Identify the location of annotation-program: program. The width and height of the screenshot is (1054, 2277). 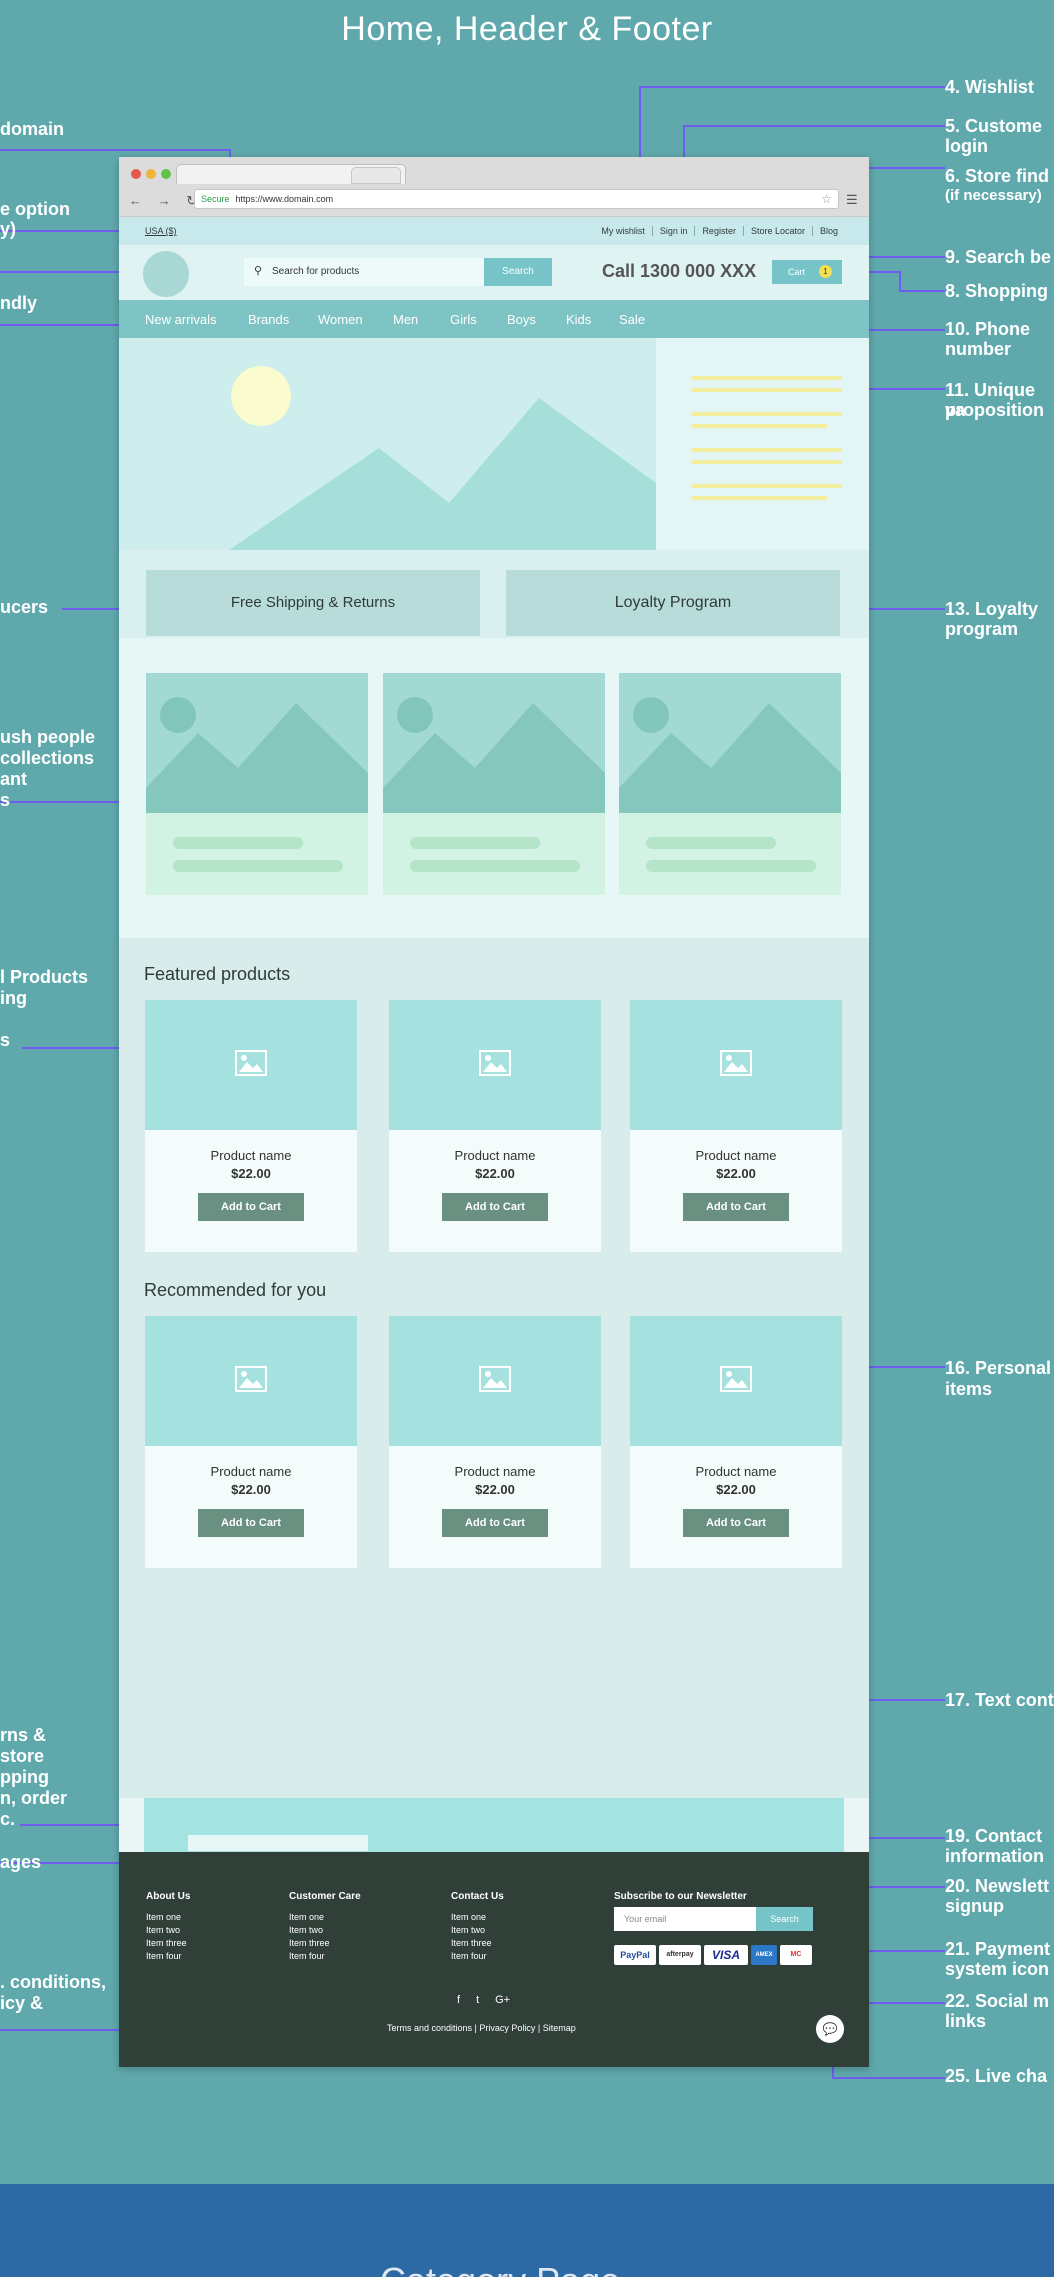
(982, 629).